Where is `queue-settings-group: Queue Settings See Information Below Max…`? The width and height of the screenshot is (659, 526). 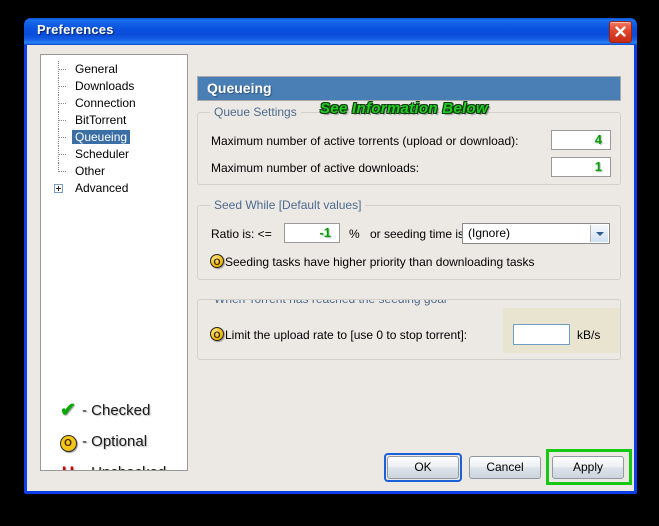
queue-settings-group: Queue Settings See Information Below Max… is located at coordinates (409, 142).